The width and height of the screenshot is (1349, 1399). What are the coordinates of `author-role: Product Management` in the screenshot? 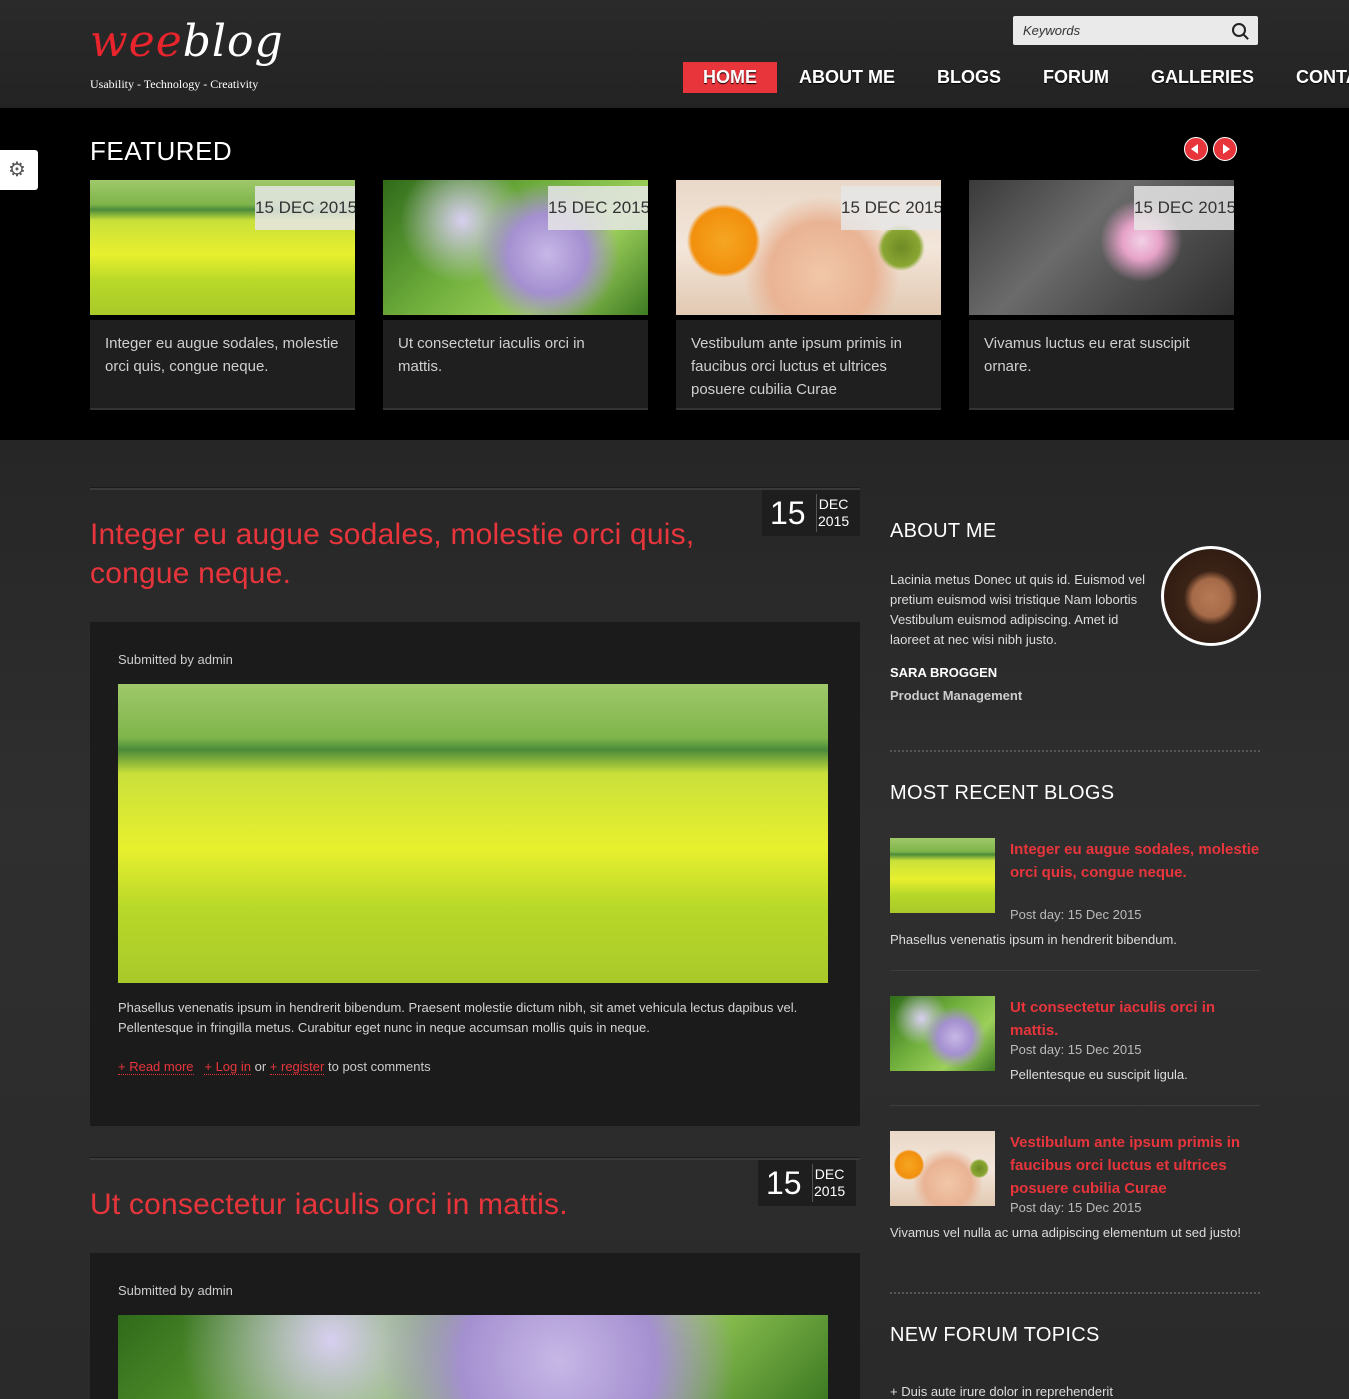 It's located at (956, 695).